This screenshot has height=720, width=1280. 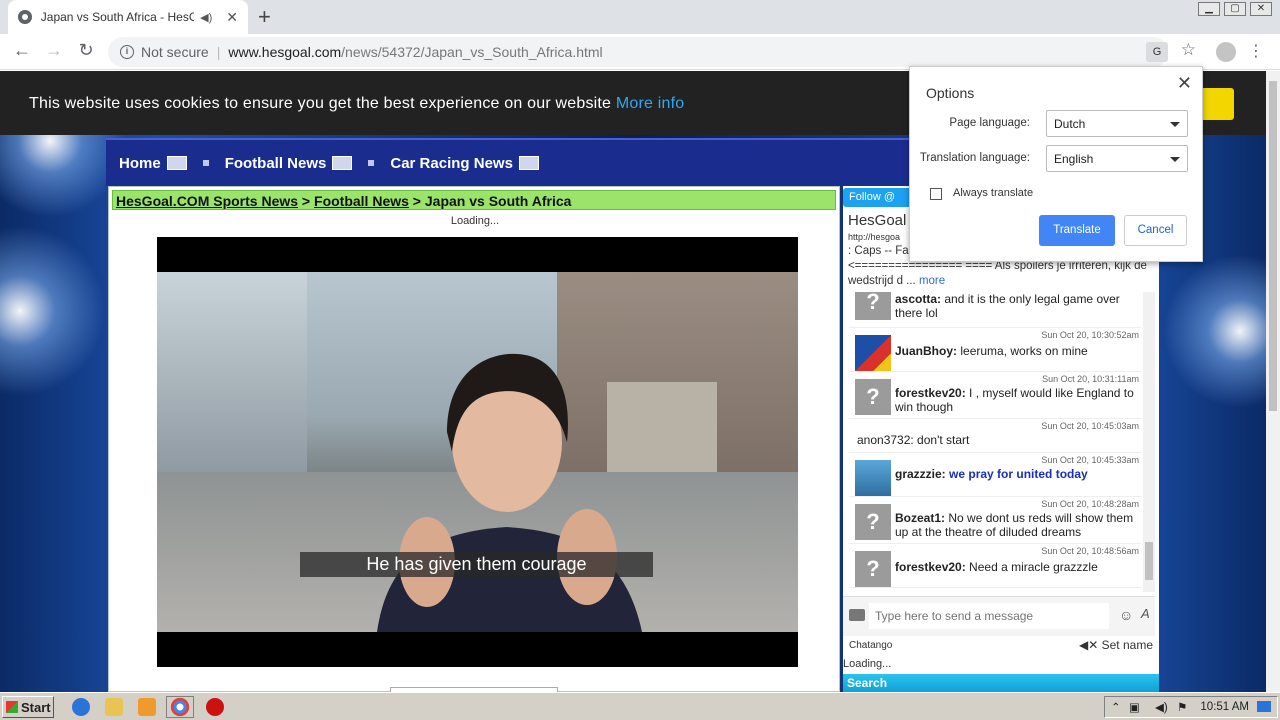 What do you see at coordinates (1090, 379) in the screenshot?
I see `chat-timestamp: Sun Oct 20, 10:31:11am` at bounding box center [1090, 379].